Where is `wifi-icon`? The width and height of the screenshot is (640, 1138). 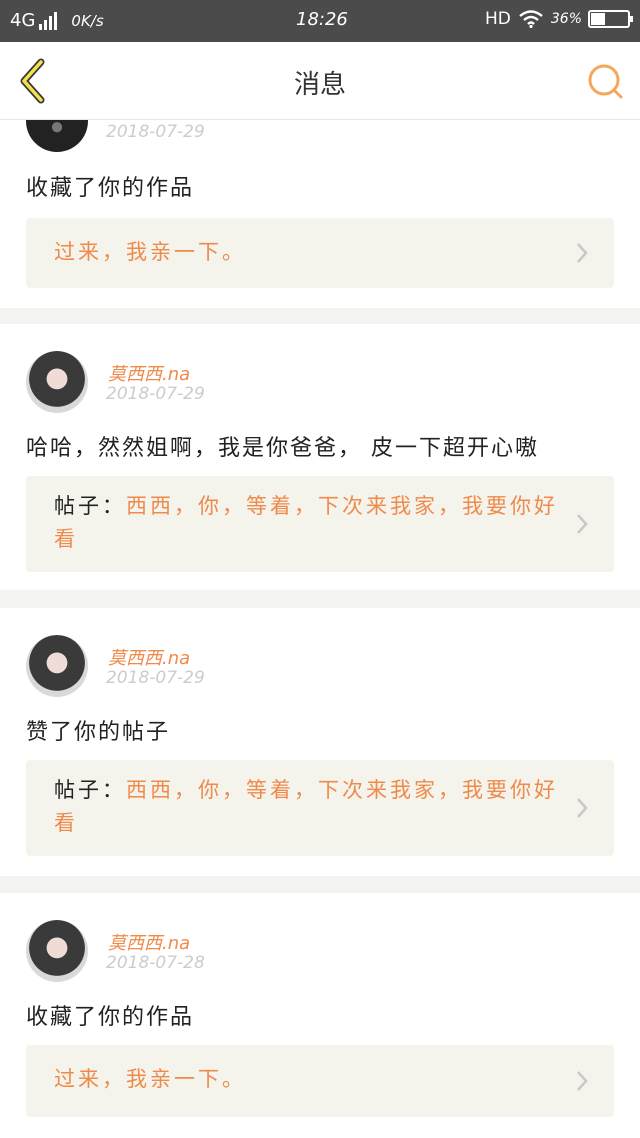 wifi-icon is located at coordinates (531, 19).